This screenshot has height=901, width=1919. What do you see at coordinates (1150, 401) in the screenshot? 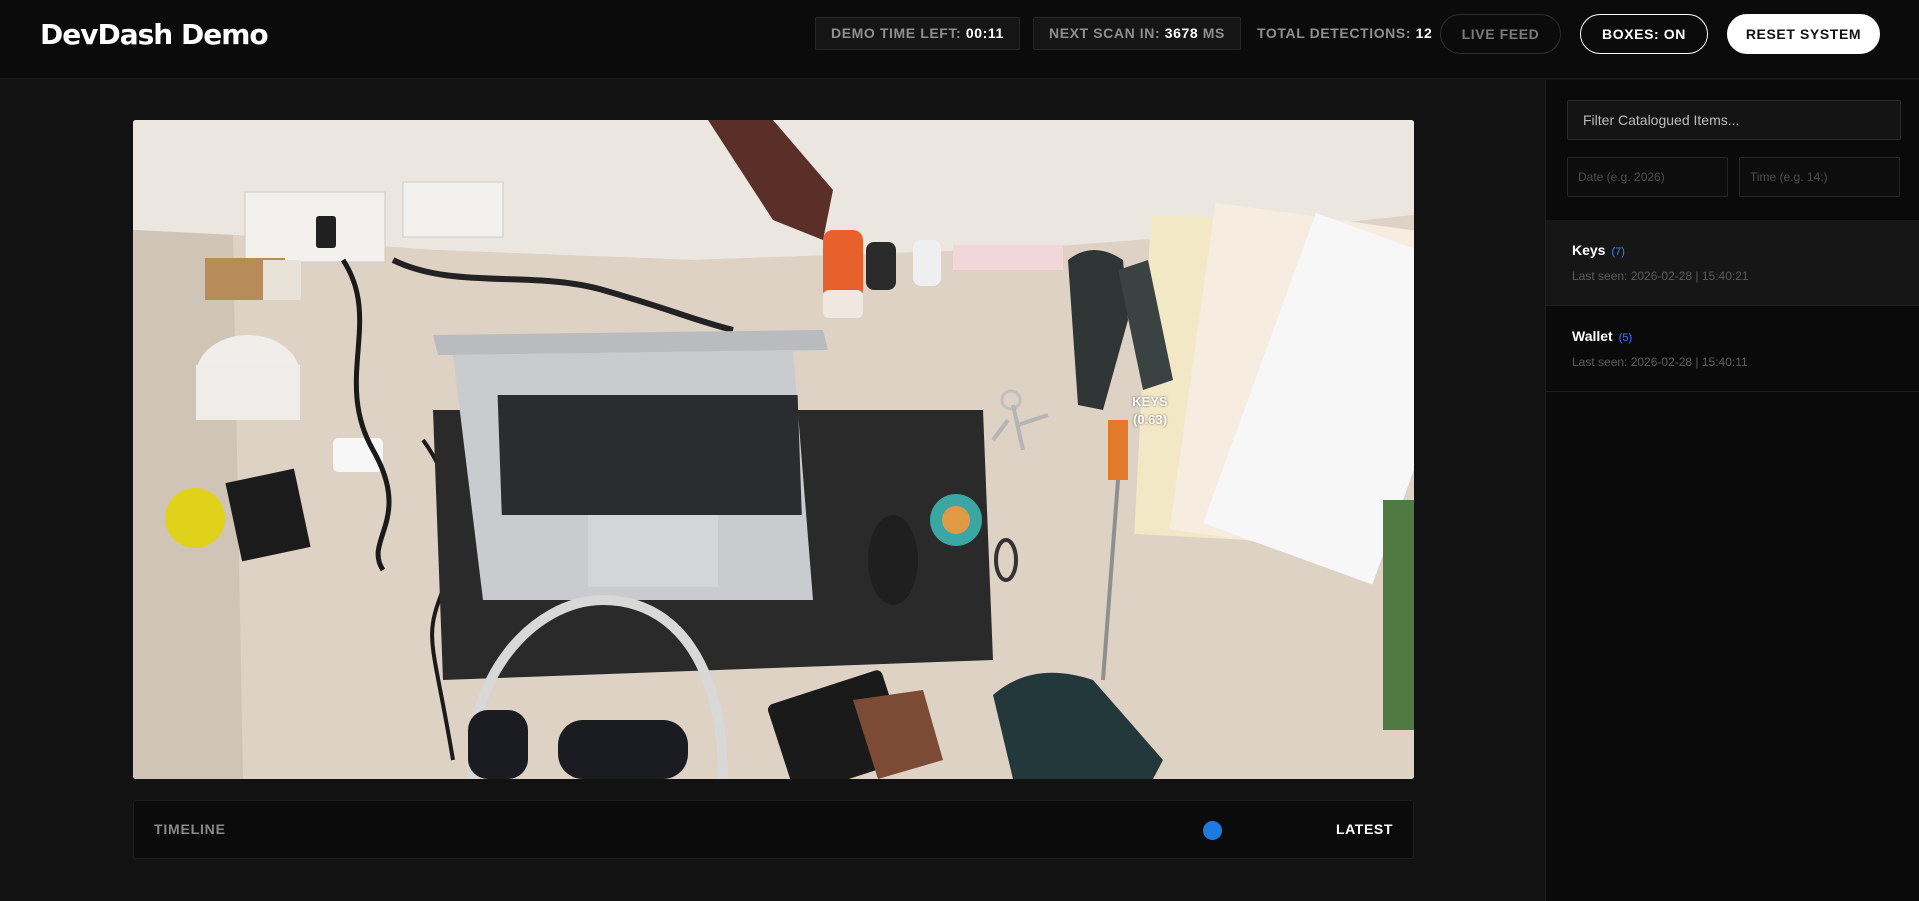
I see `detection-class: KEYS` at bounding box center [1150, 401].